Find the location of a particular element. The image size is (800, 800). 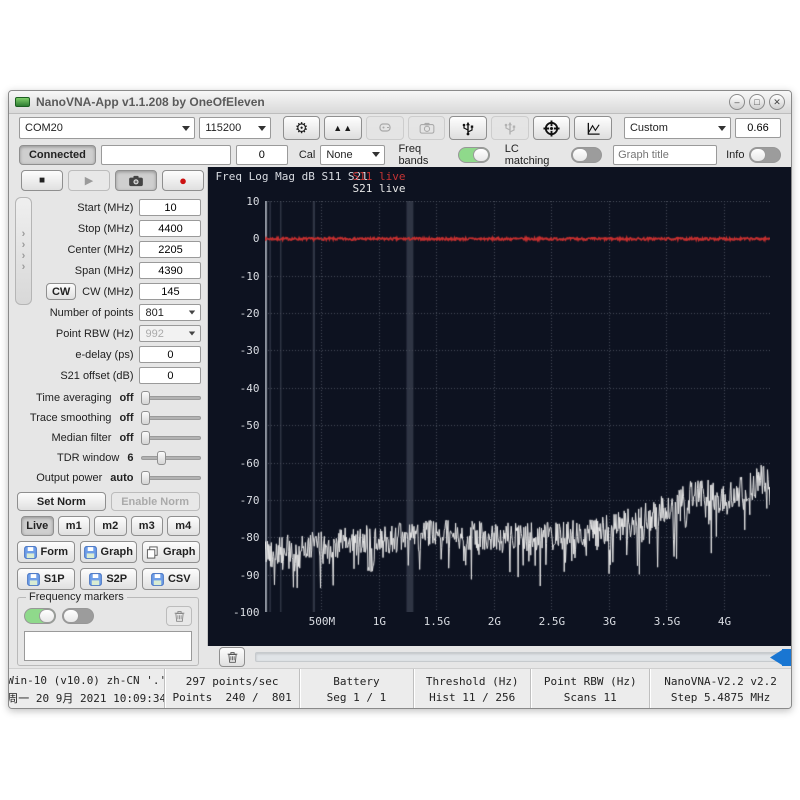

memory-tab-m3: m3 is located at coordinates (146, 526).